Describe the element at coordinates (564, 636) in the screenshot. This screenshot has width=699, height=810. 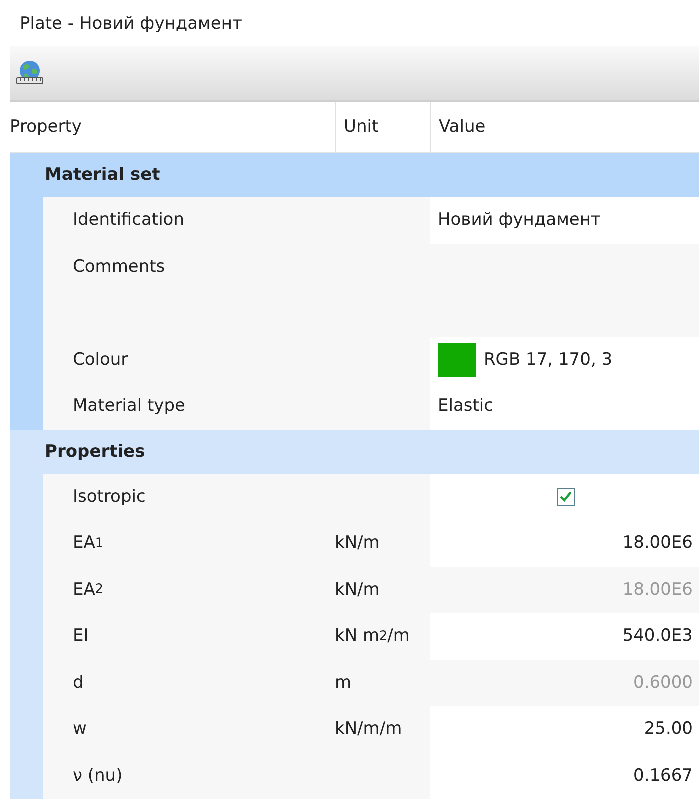
I see `value-cell: 540.0E3` at that location.